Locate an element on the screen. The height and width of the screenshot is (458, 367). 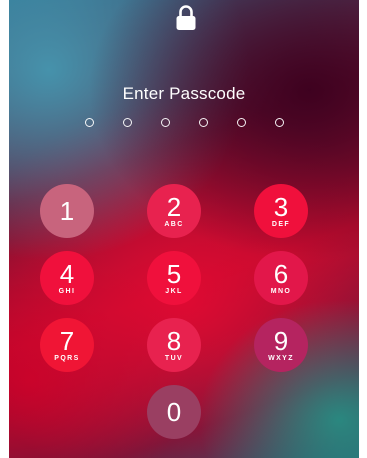
key-8: 8 TUV is located at coordinates (174, 345).